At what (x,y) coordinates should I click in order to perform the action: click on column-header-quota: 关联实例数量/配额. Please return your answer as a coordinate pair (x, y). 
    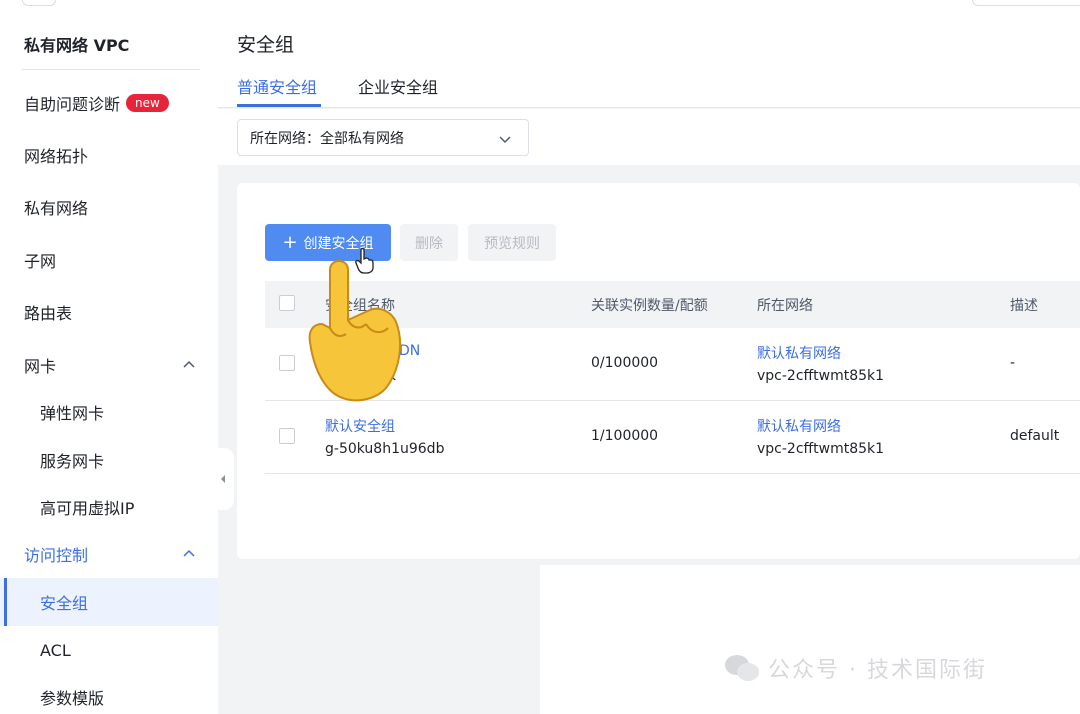
    Looking at the image, I should click on (649, 306).